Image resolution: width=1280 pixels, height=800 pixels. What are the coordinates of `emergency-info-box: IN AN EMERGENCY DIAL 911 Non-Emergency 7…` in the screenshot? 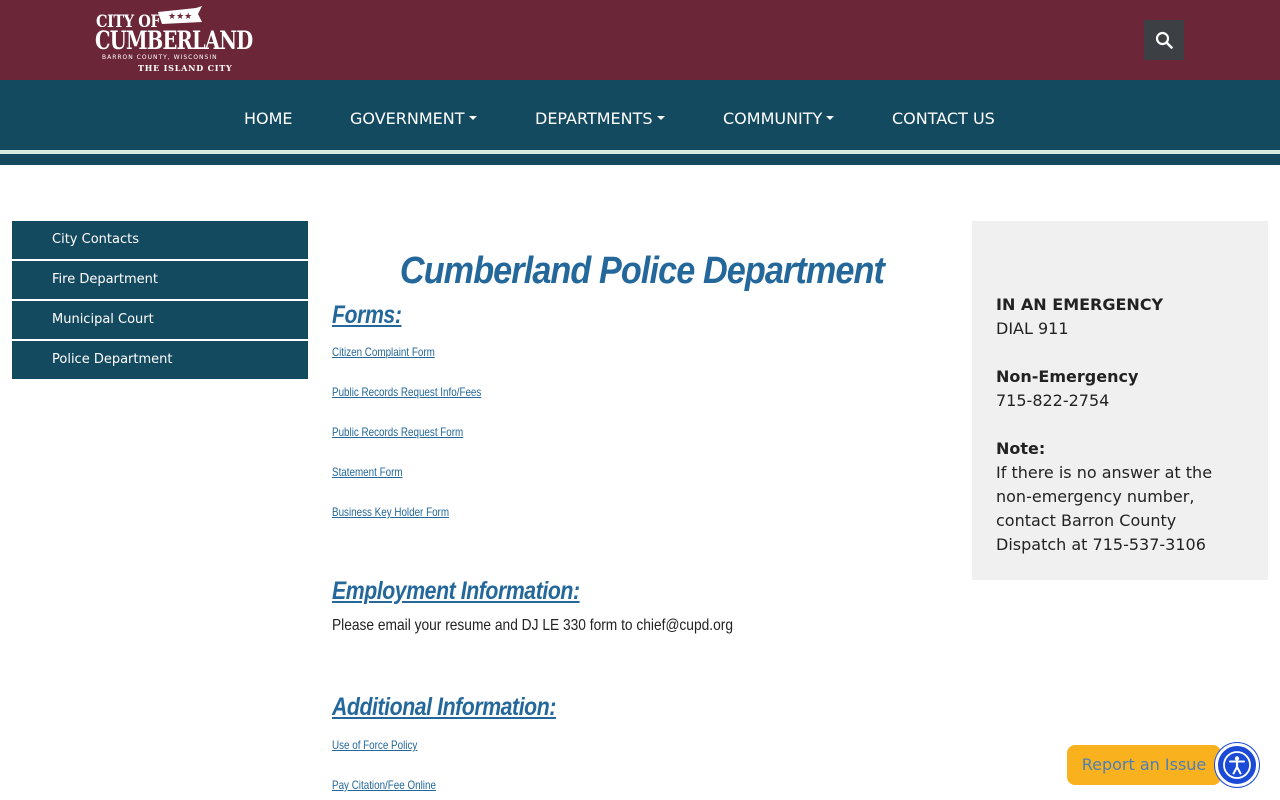 It's located at (1120, 400).